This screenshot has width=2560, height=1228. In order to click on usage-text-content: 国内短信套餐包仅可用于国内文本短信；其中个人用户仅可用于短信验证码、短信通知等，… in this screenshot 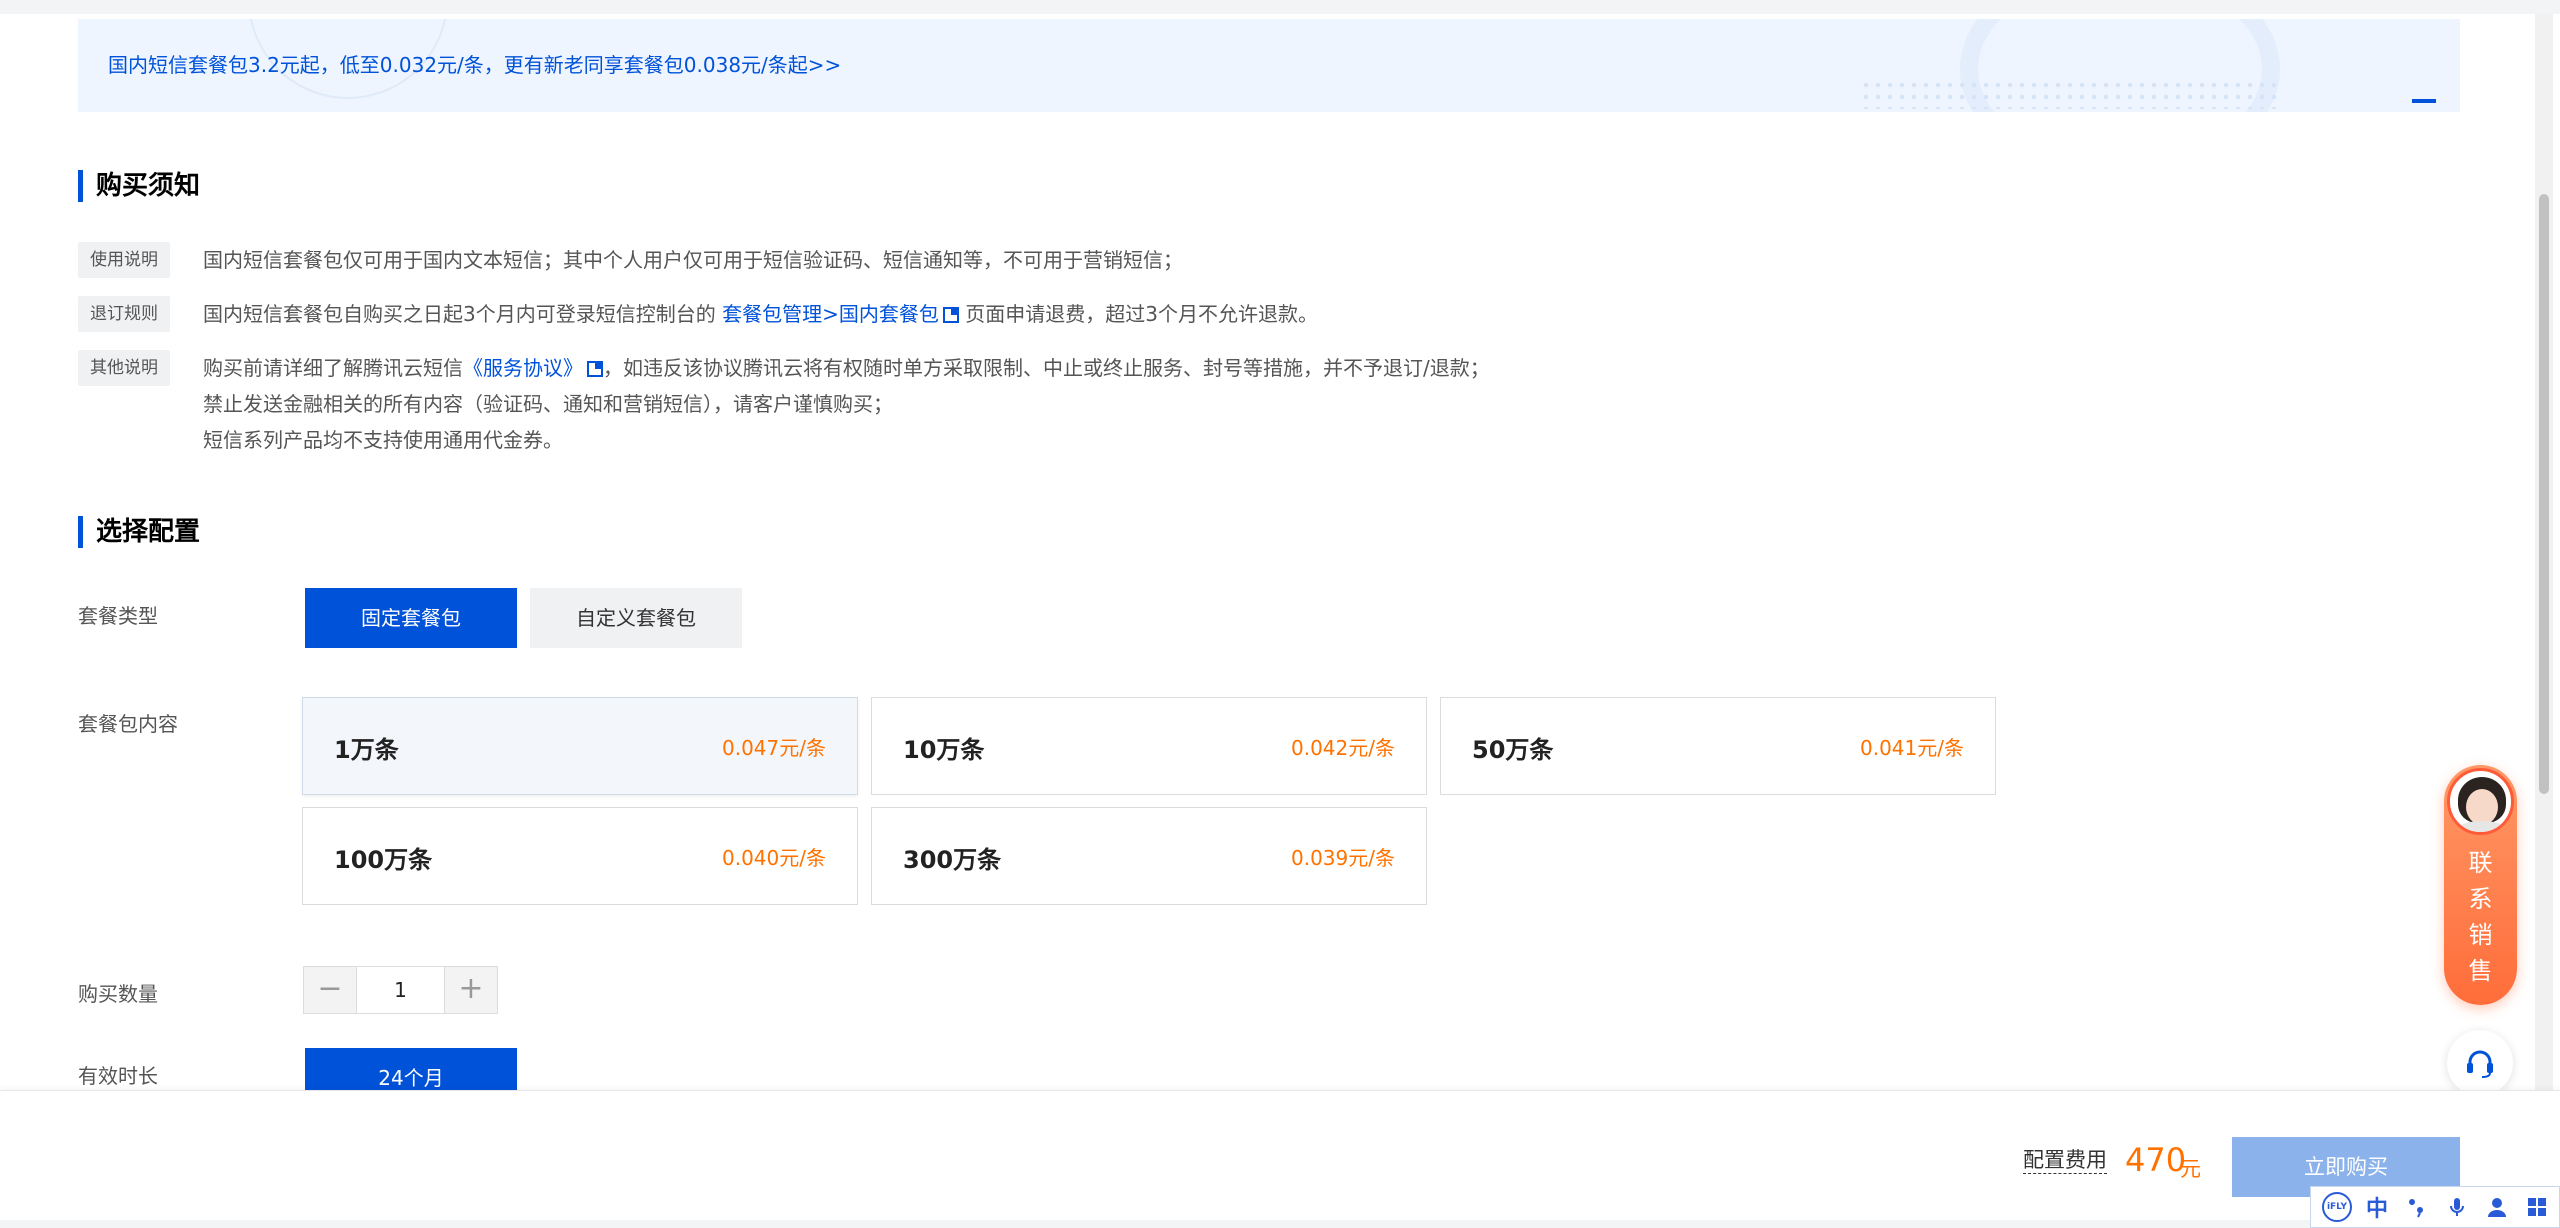, I will do `click(693, 260)`.